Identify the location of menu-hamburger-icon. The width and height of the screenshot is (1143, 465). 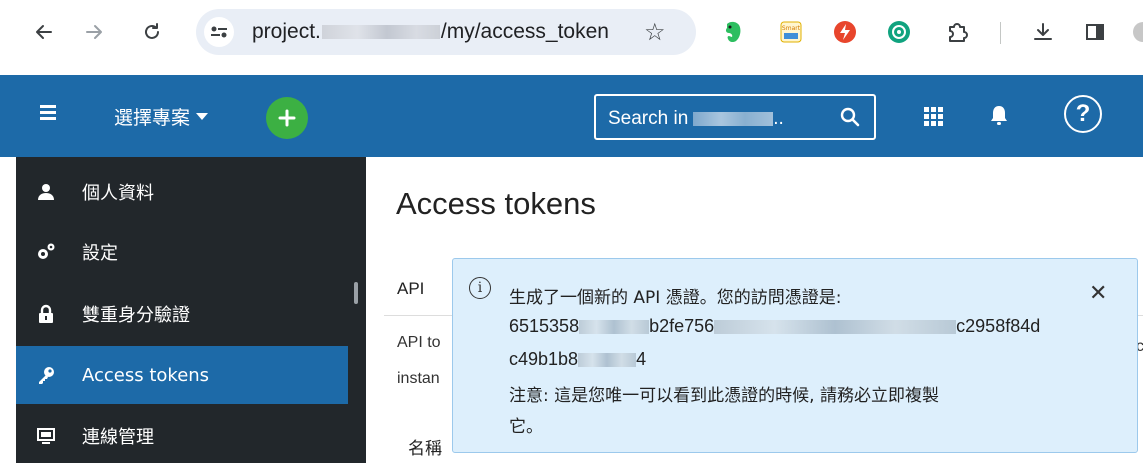
(48, 115).